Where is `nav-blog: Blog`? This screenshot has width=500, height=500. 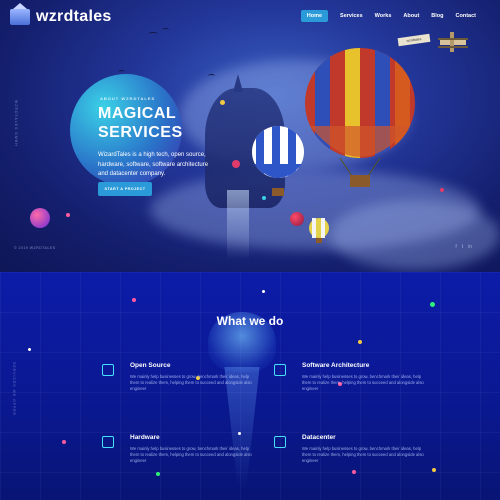
nav-blog: Blog is located at coordinates (437, 16).